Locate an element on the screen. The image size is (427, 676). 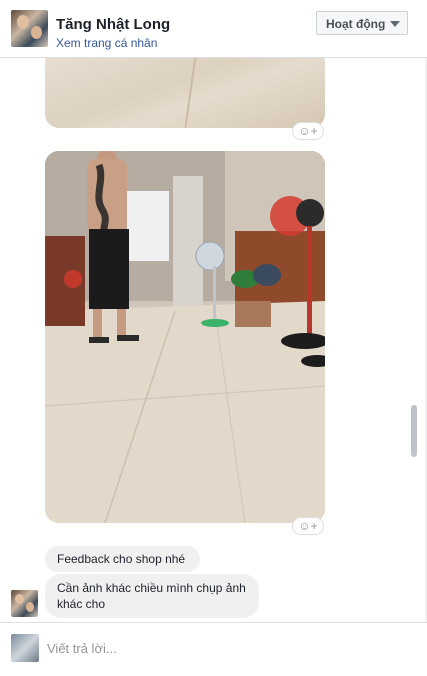
chevron-down-icon is located at coordinates (395, 24).